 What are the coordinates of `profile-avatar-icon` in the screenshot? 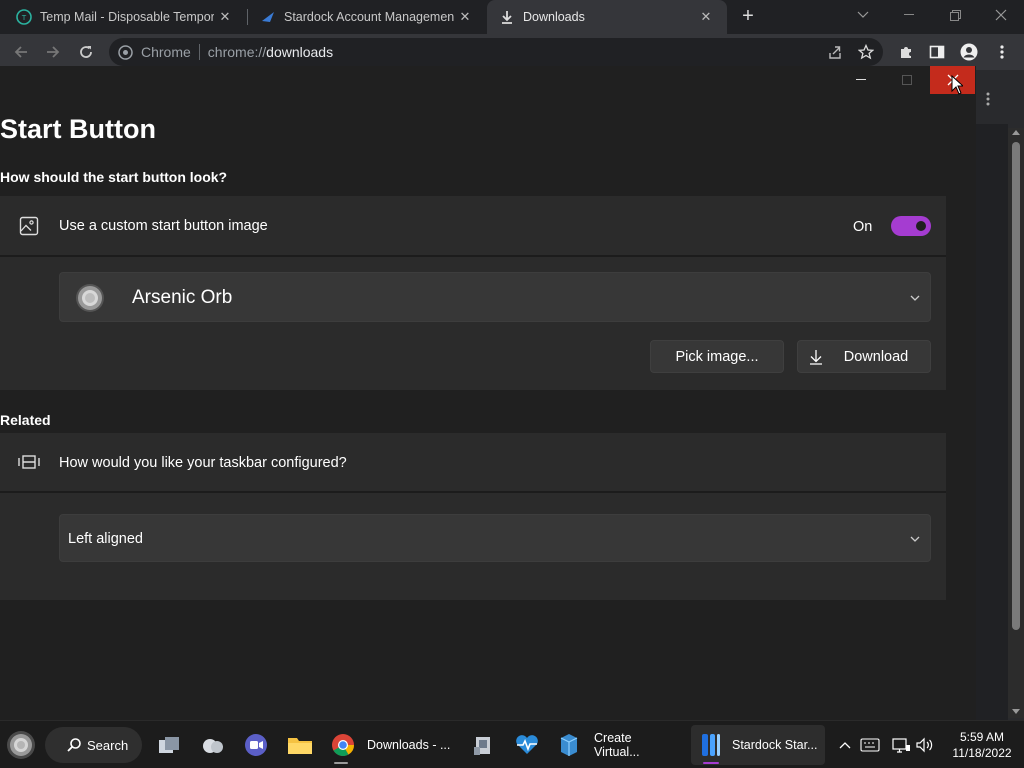 It's located at (969, 52).